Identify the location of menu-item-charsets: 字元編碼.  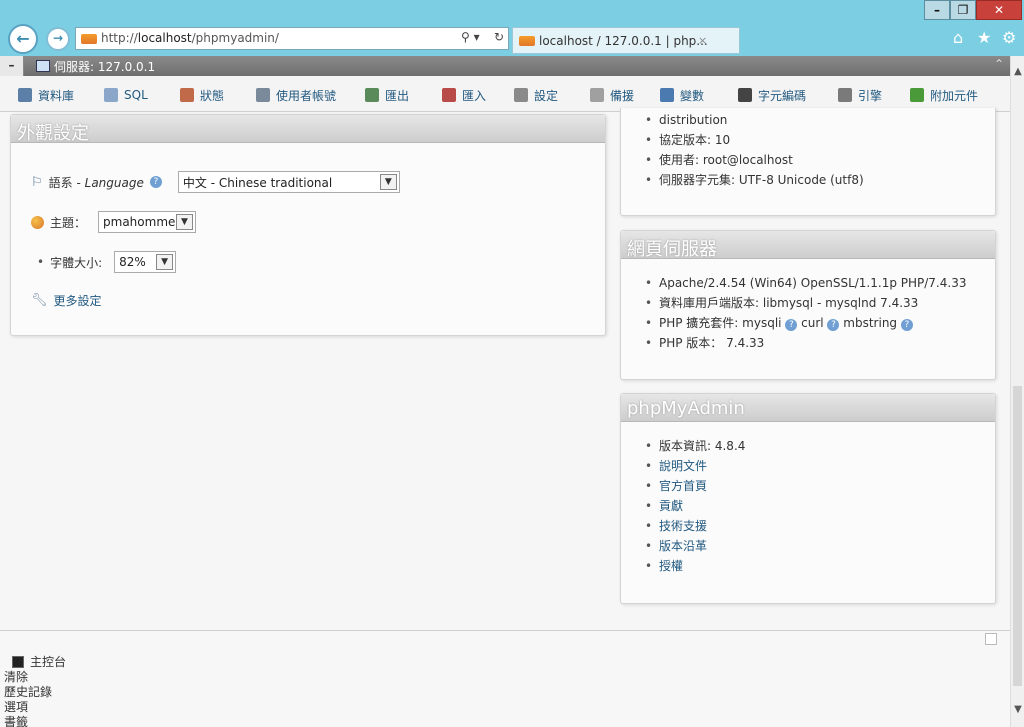
(772, 95).